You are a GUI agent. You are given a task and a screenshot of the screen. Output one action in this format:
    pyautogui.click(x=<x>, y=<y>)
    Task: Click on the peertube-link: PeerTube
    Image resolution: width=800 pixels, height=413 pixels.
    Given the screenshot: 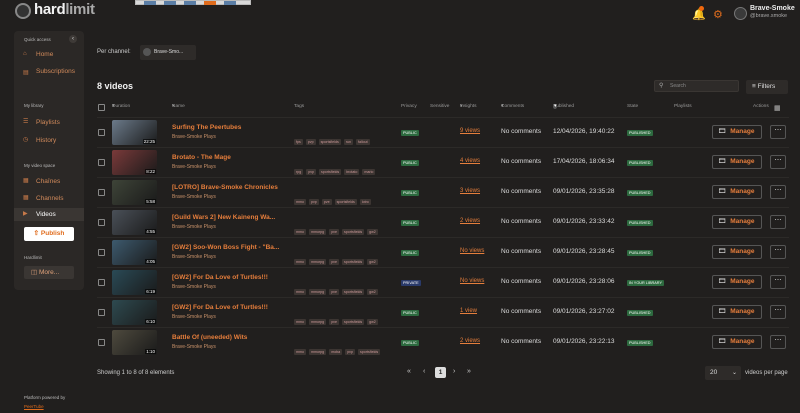 What is the action you would take?
    pyautogui.click(x=34, y=406)
    